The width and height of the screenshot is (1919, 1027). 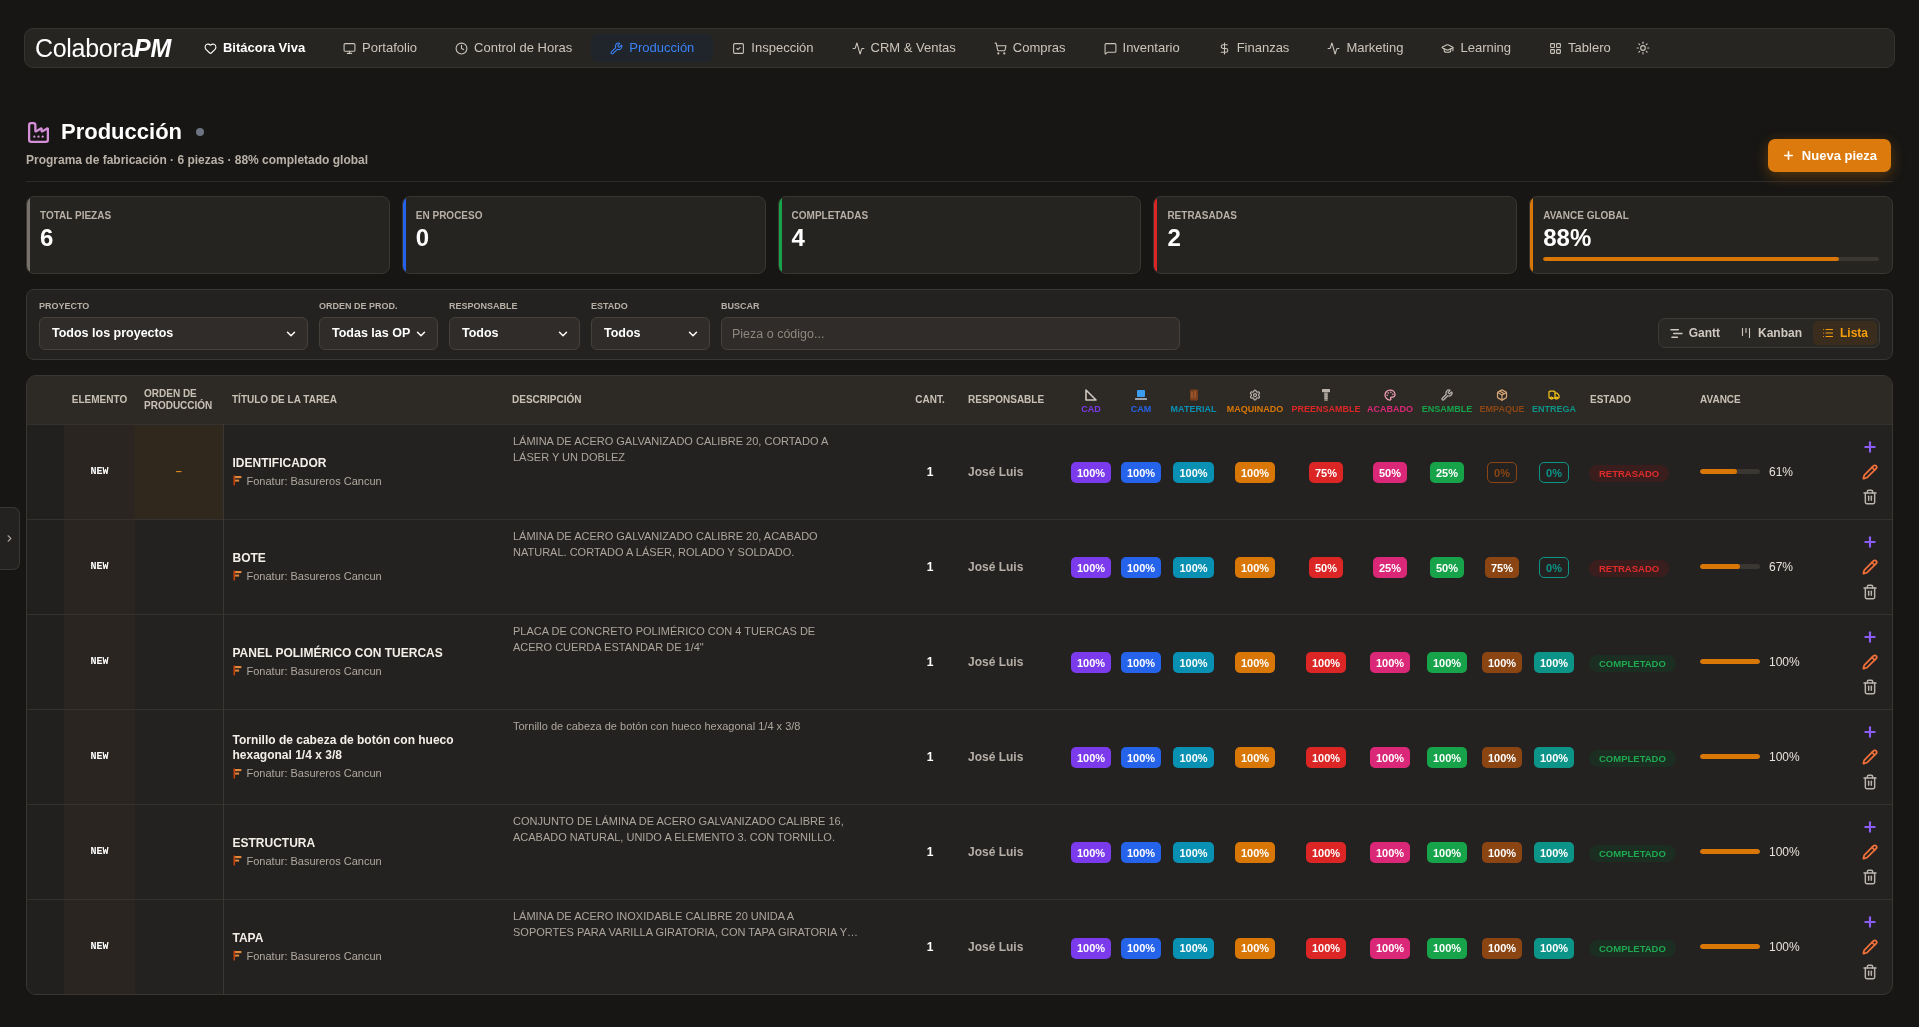 What do you see at coordinates (858, 48) in the screenshot?
I see `pulse-icon` at bounding box center [858, 48].